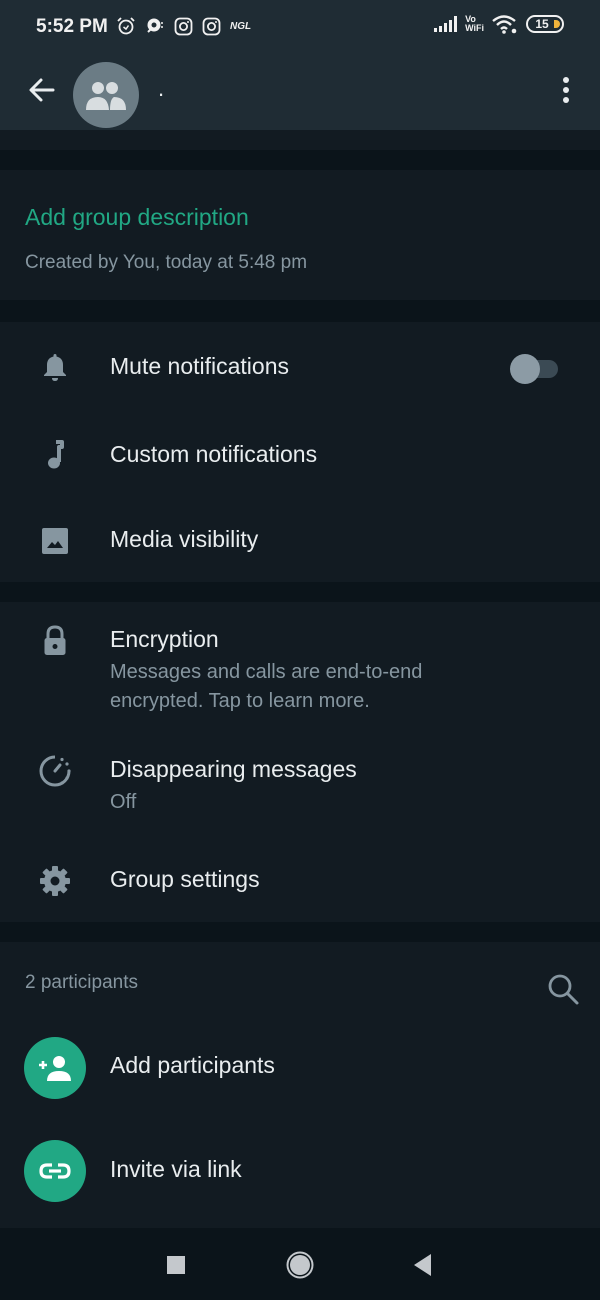 The width and height of the screenshot is (600, 1300). What do you see at coordinates (300, 787) in the screenshot?
I see `disappearing-messages-row: Disappearing messages Off` at bounding box center [300, 787].